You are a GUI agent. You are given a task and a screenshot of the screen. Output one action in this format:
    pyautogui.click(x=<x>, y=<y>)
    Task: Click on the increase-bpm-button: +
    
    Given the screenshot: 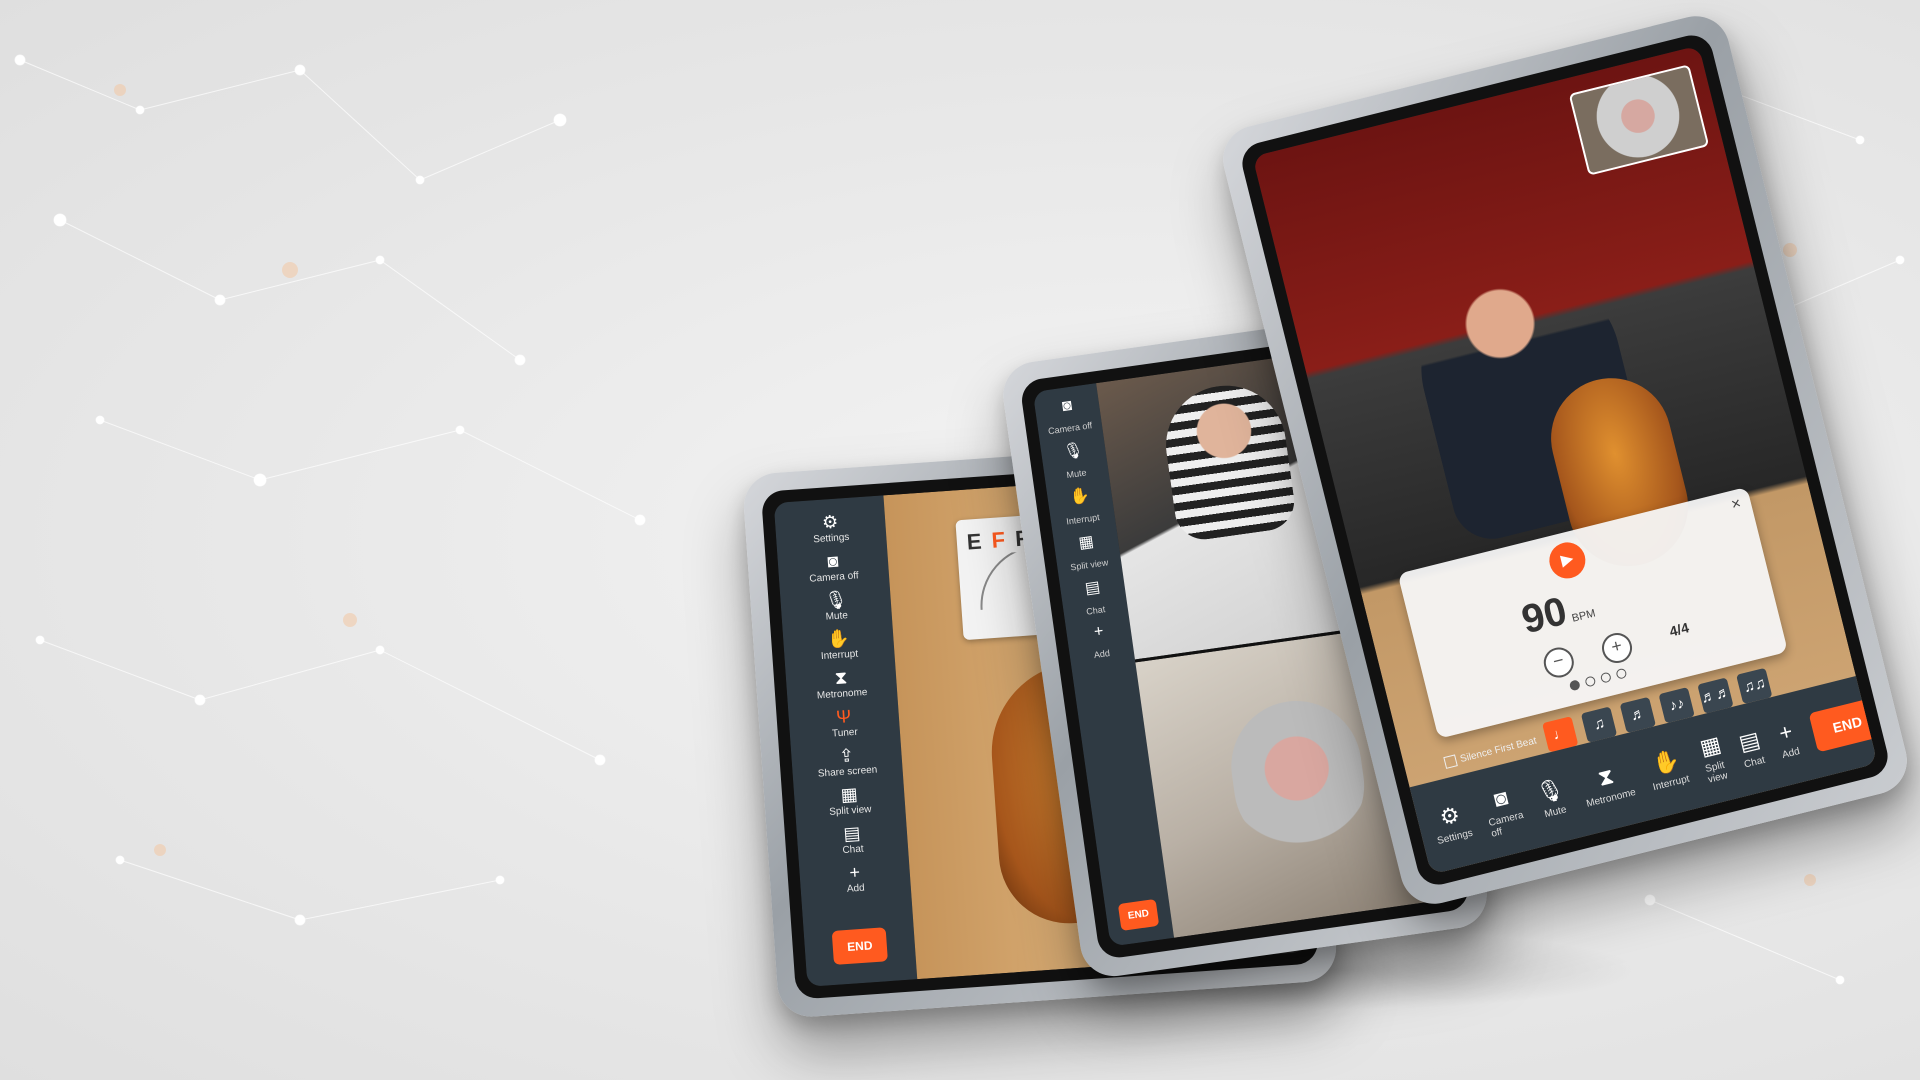 What is the action you would take?
    pyautogui.click(x=1617, y=648)
    